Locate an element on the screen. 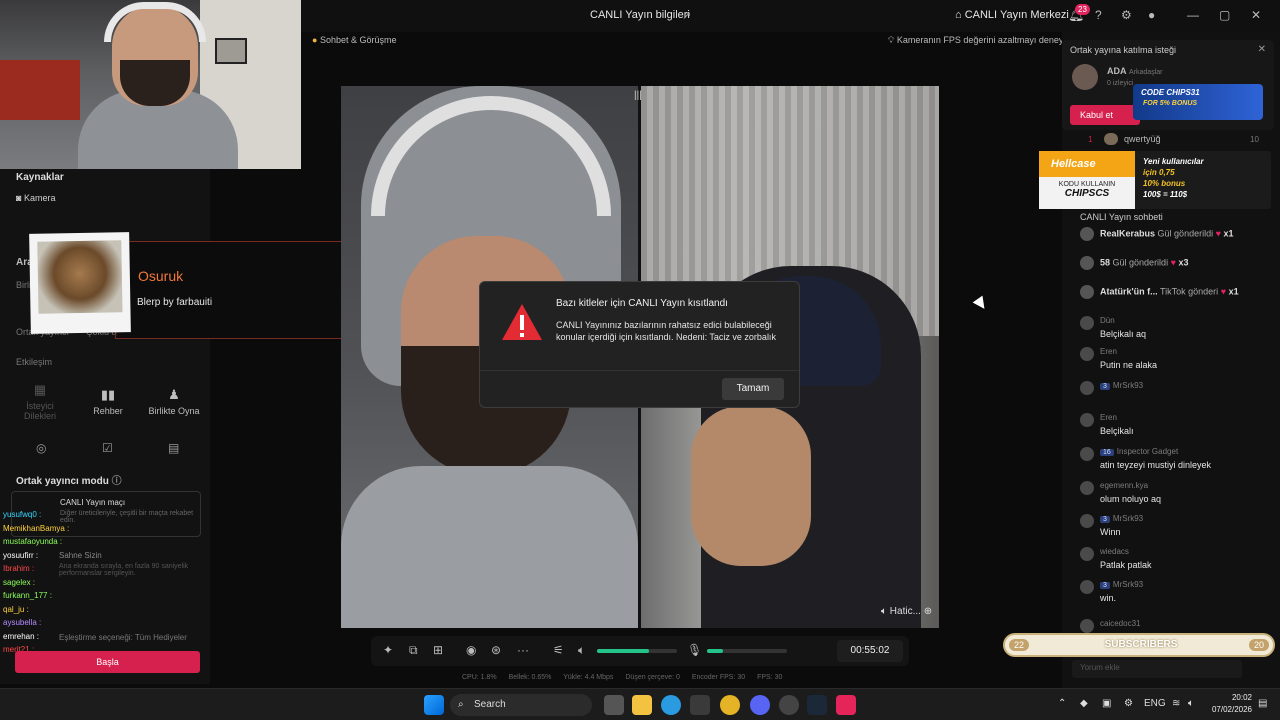 This screenshot has height=720, width=1280. stream-timer: 00:55:02 is located at coordinates (870, 651).